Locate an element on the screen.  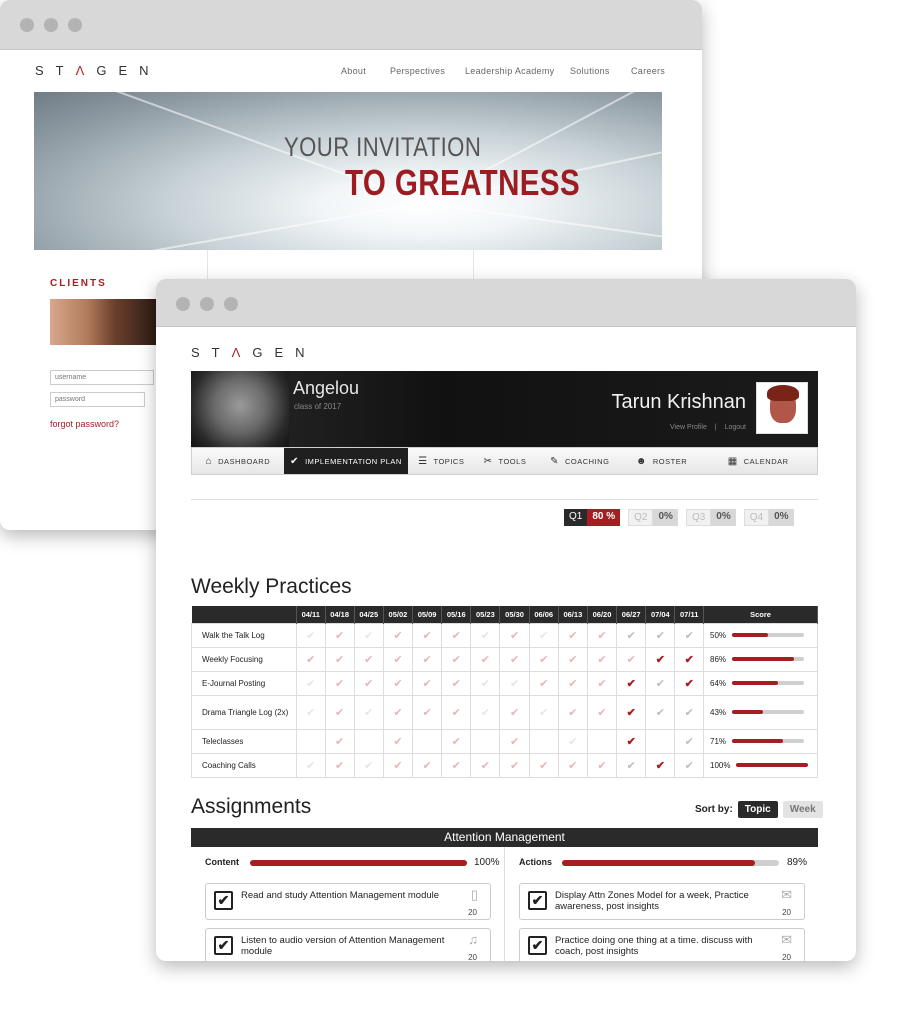
nav-leadership-academy: Leadership Academy is located at coordinates (509, 71).